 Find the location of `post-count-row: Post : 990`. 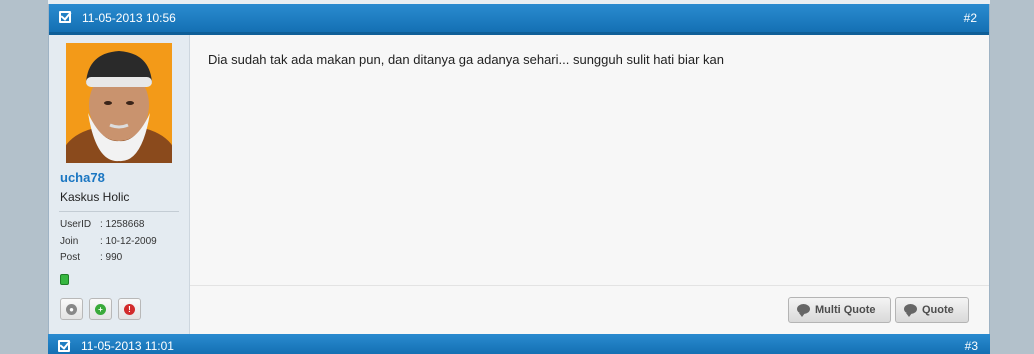

post-count-row: Post : 990 is located at coordinates (91, 257).